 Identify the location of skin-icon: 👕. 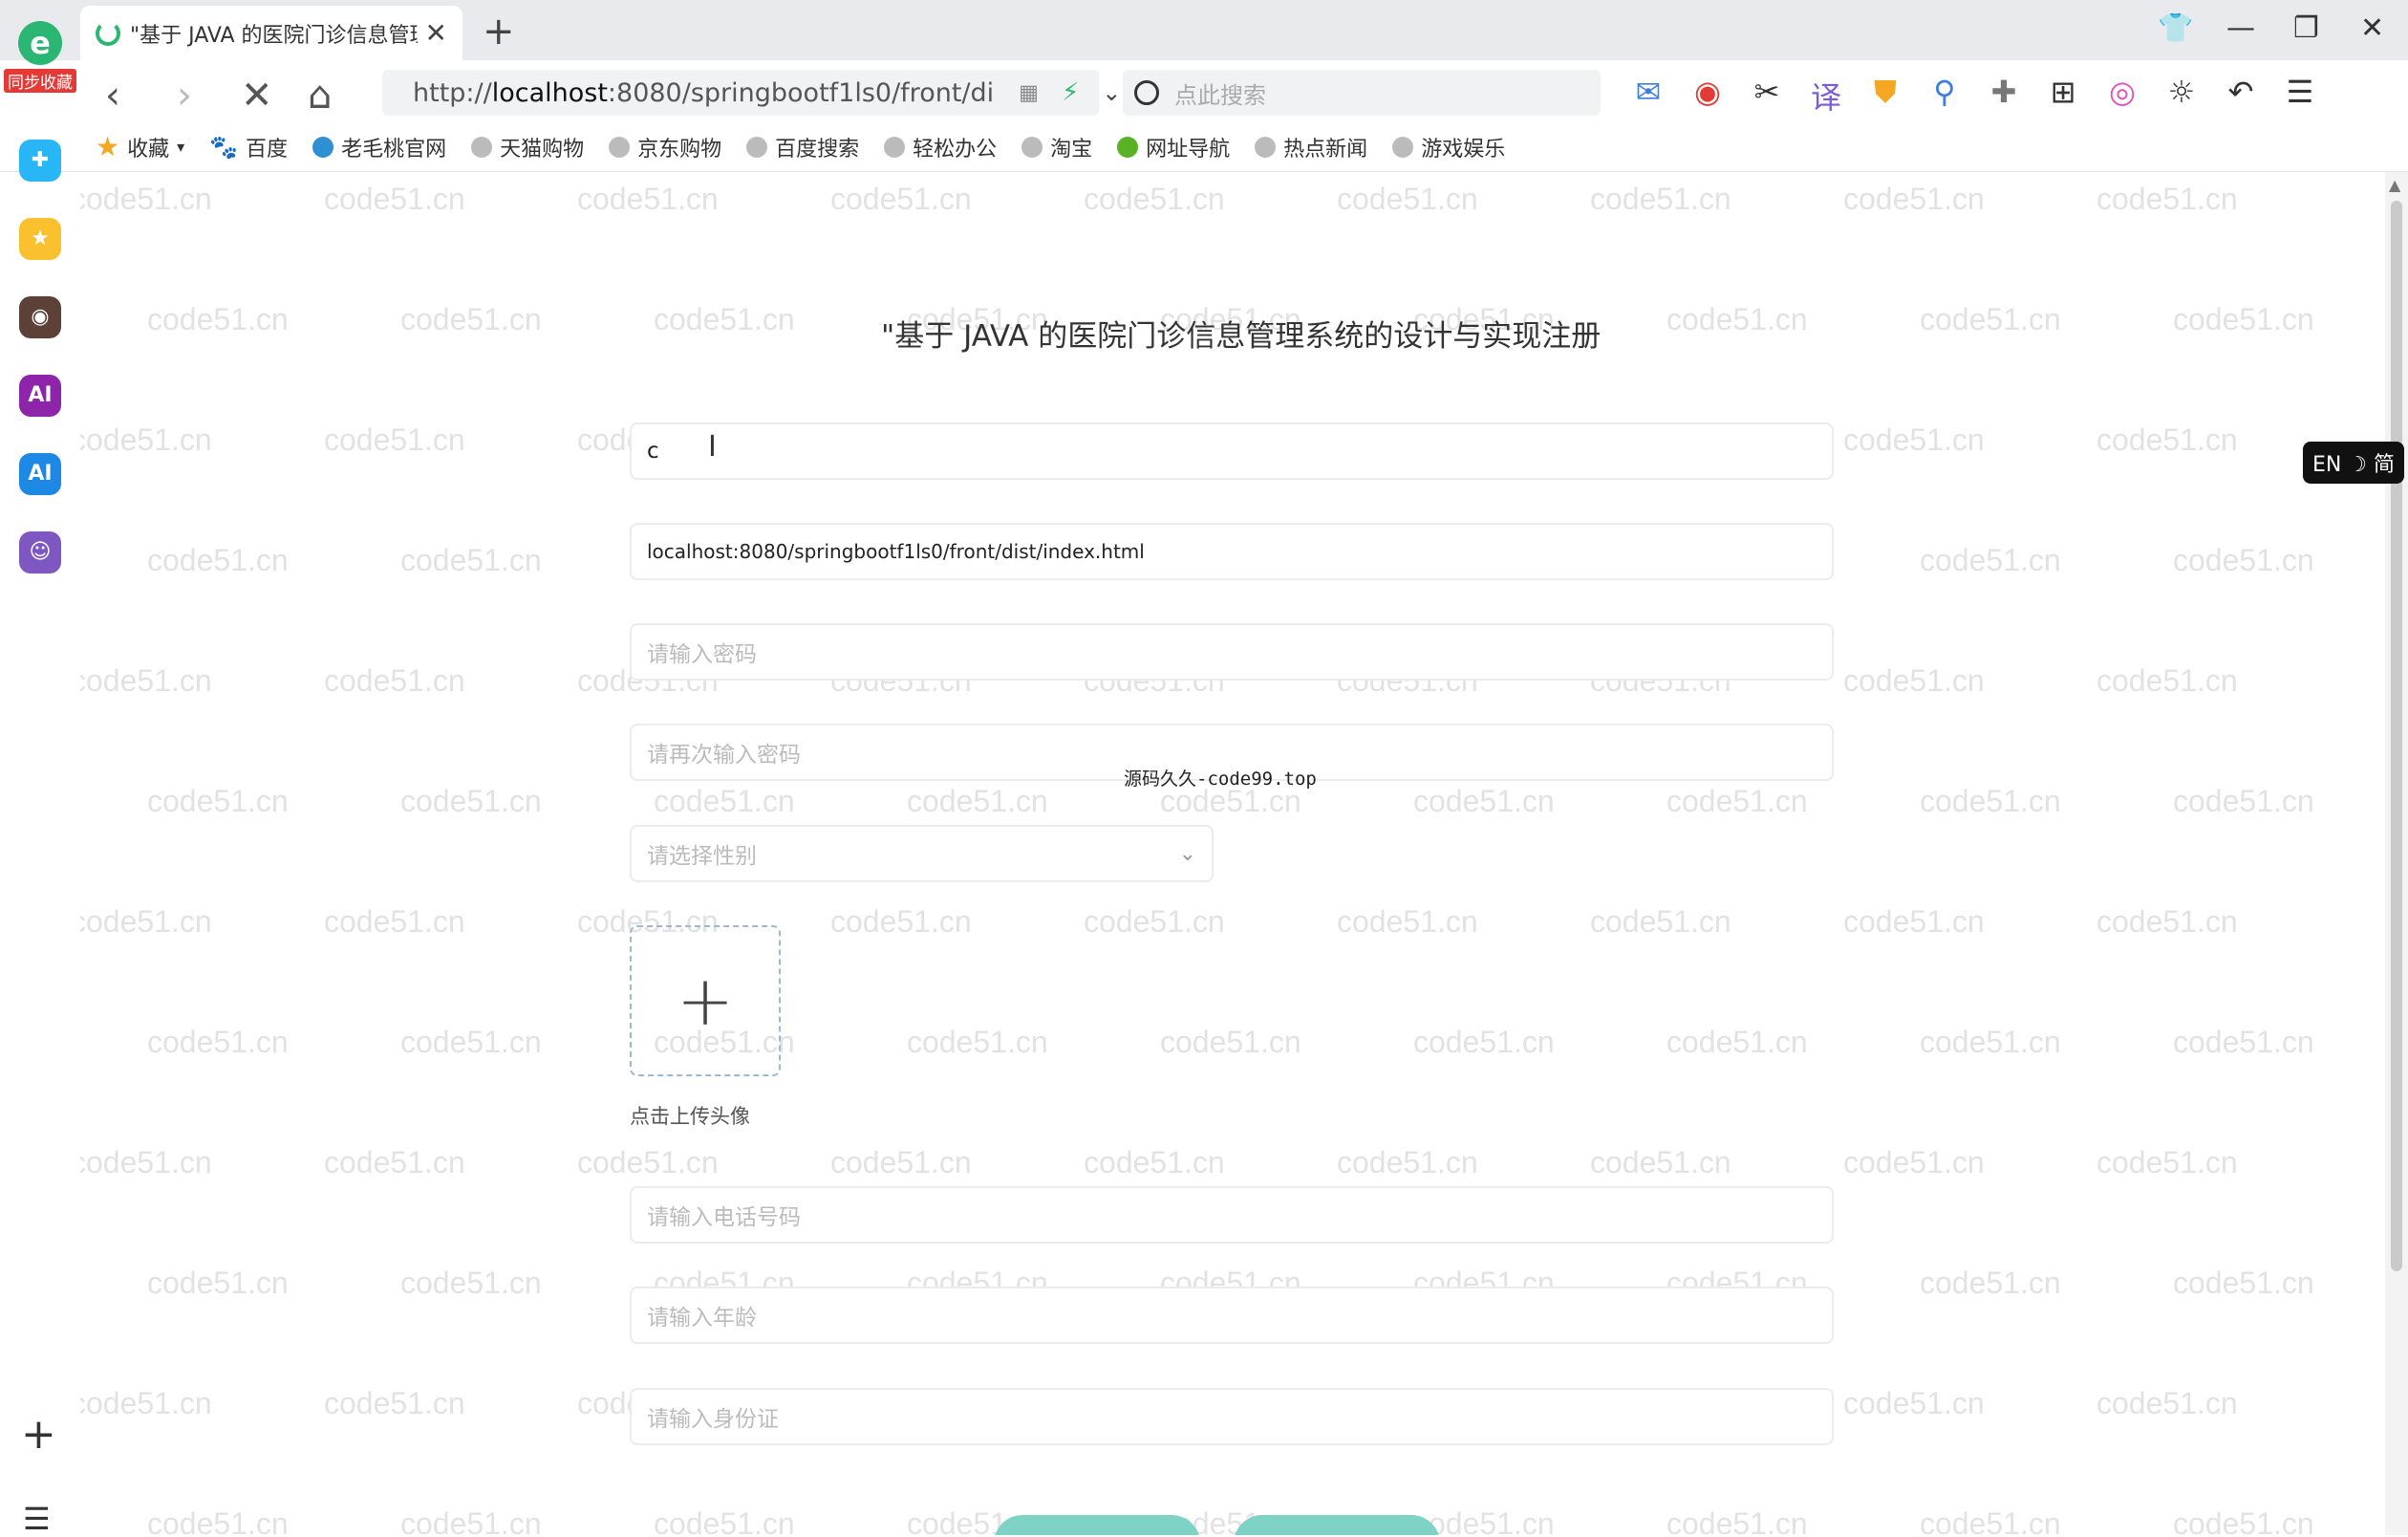
(2175, 28).